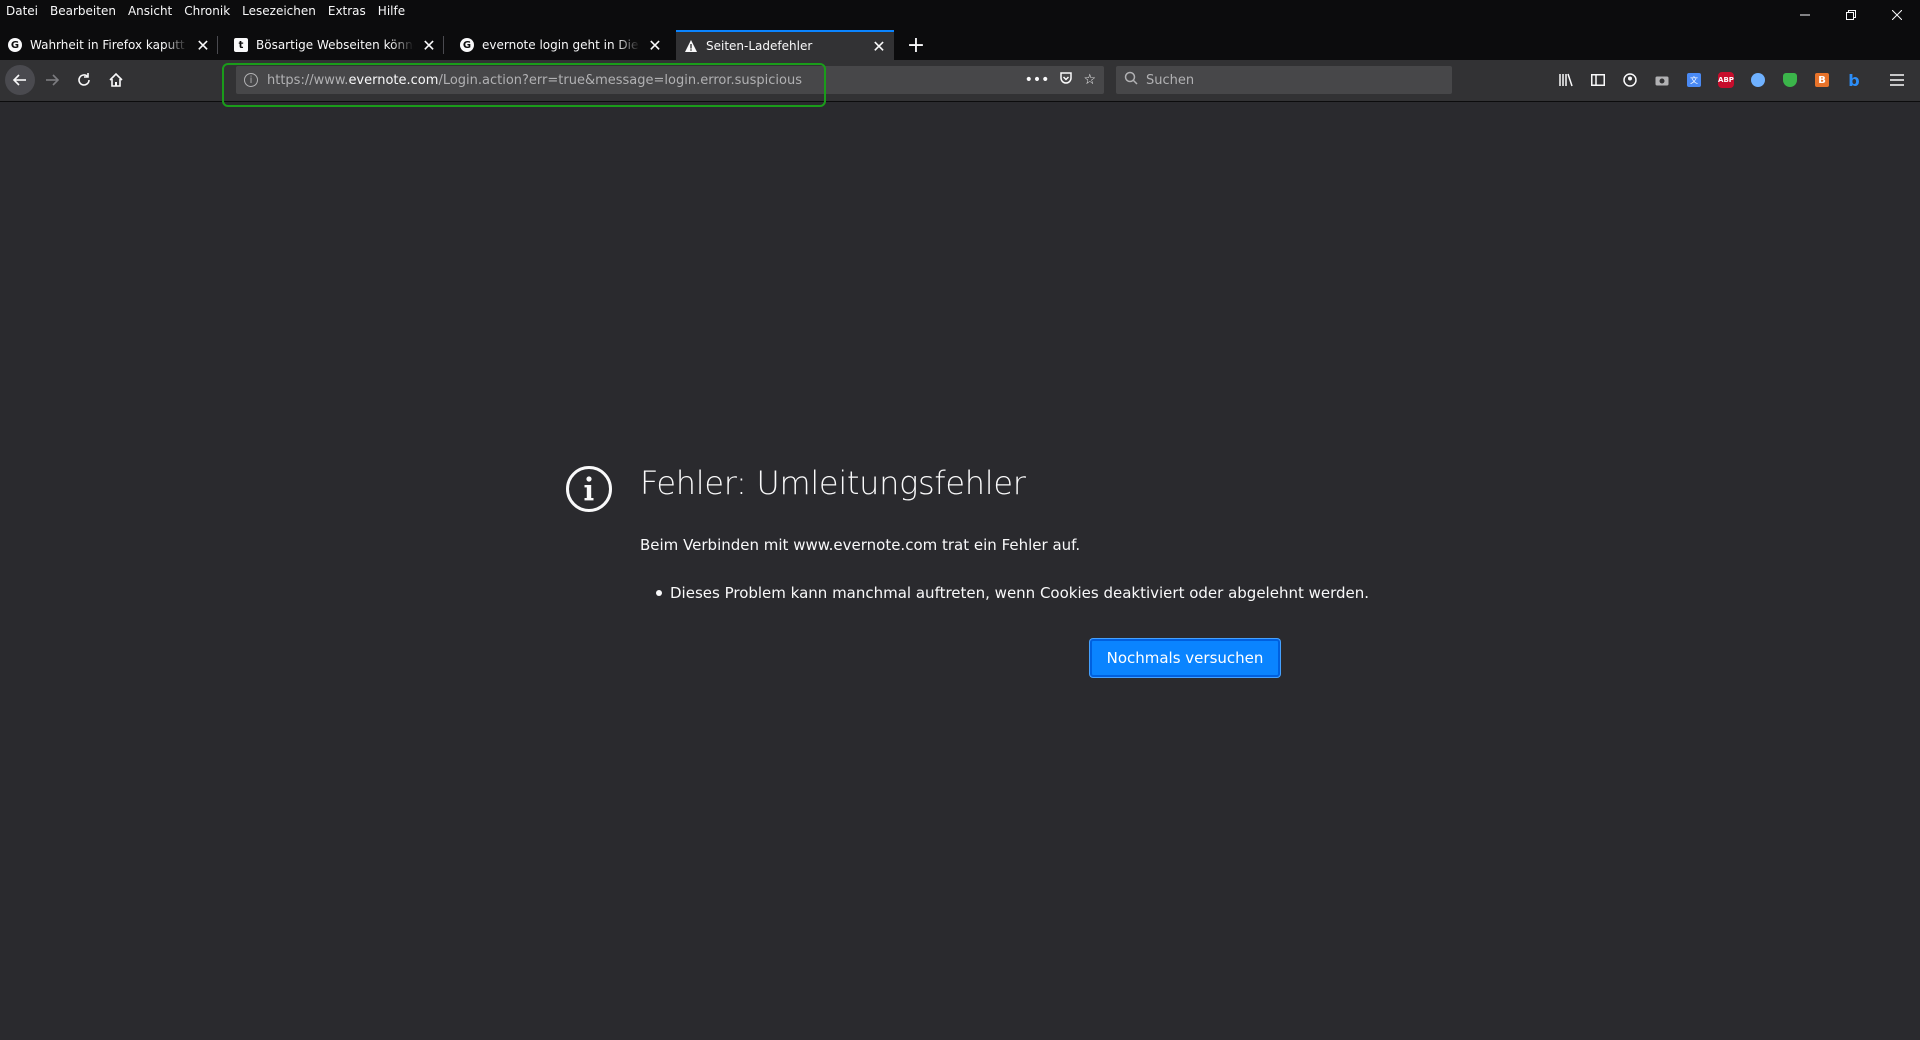 This screenshot has height=1040, width=1920. Describe the element at coordinates (759, 46) in the screenshot. I see `tab-title: Seiten-Ladefehler` at that location.